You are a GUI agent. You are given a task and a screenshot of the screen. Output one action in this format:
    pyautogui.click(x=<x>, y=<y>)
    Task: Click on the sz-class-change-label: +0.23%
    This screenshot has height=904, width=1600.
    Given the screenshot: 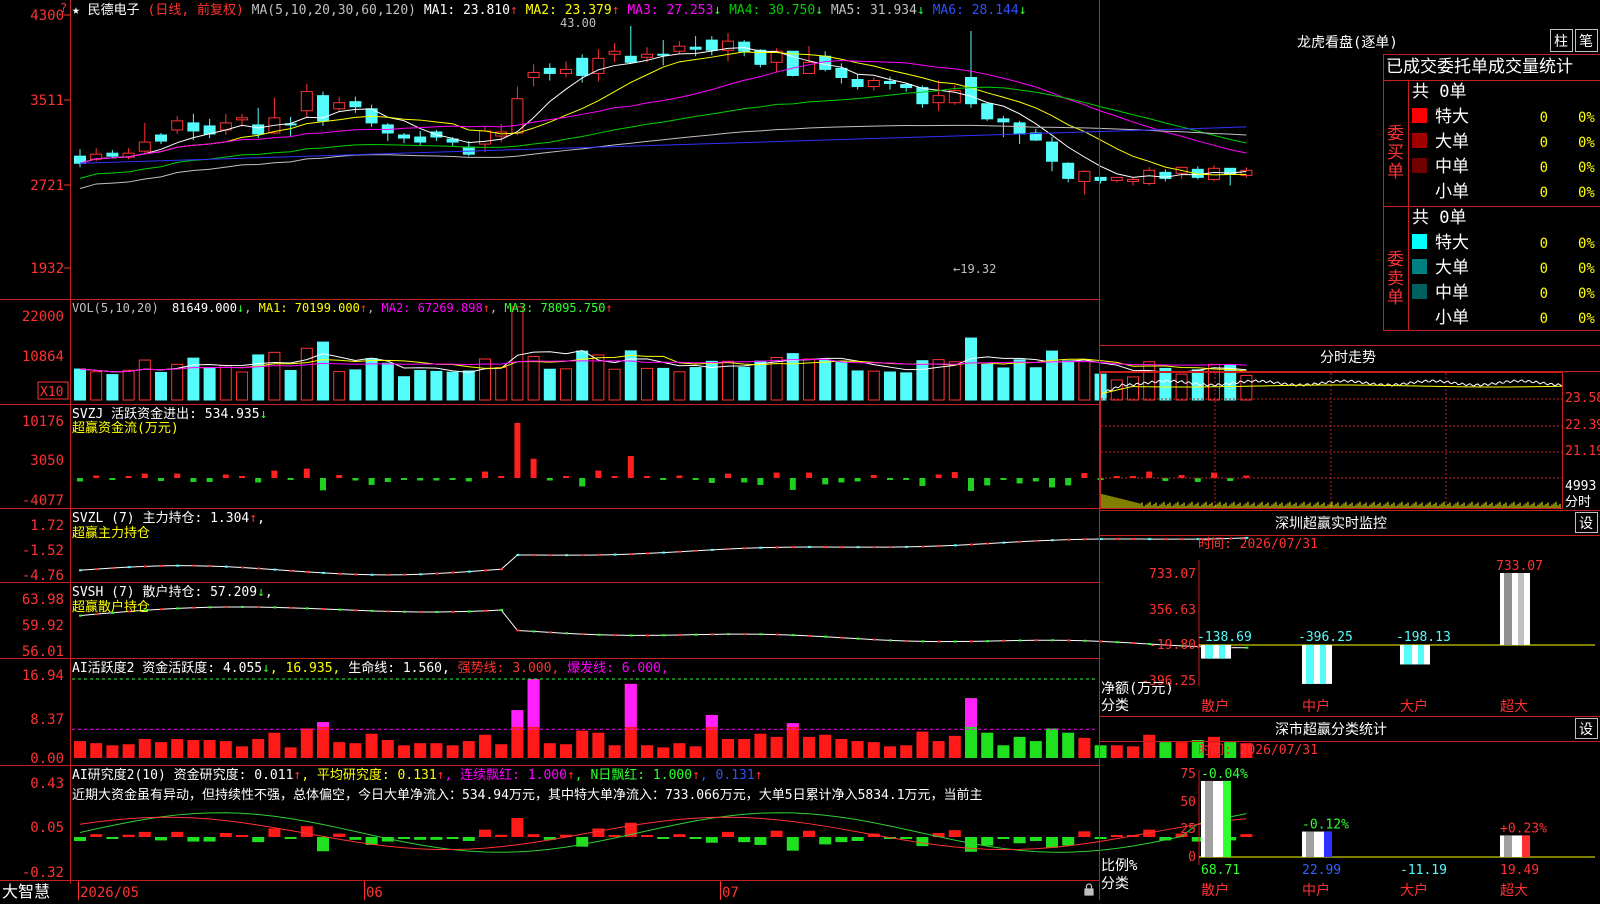 What is the action you would take?
    pyautogui.click(x=1523, y=828)
    